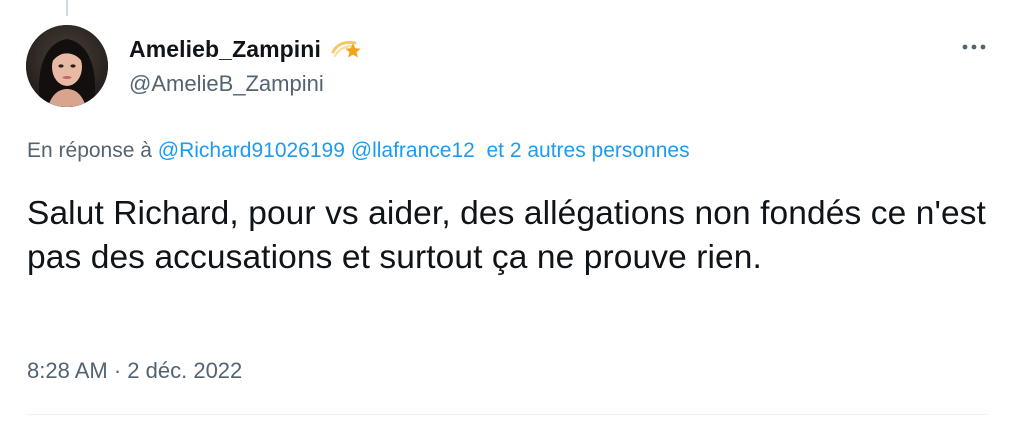 The width and height of the screenshot is (1018, 422). I want to click on more-options-button, so click(974, 47).